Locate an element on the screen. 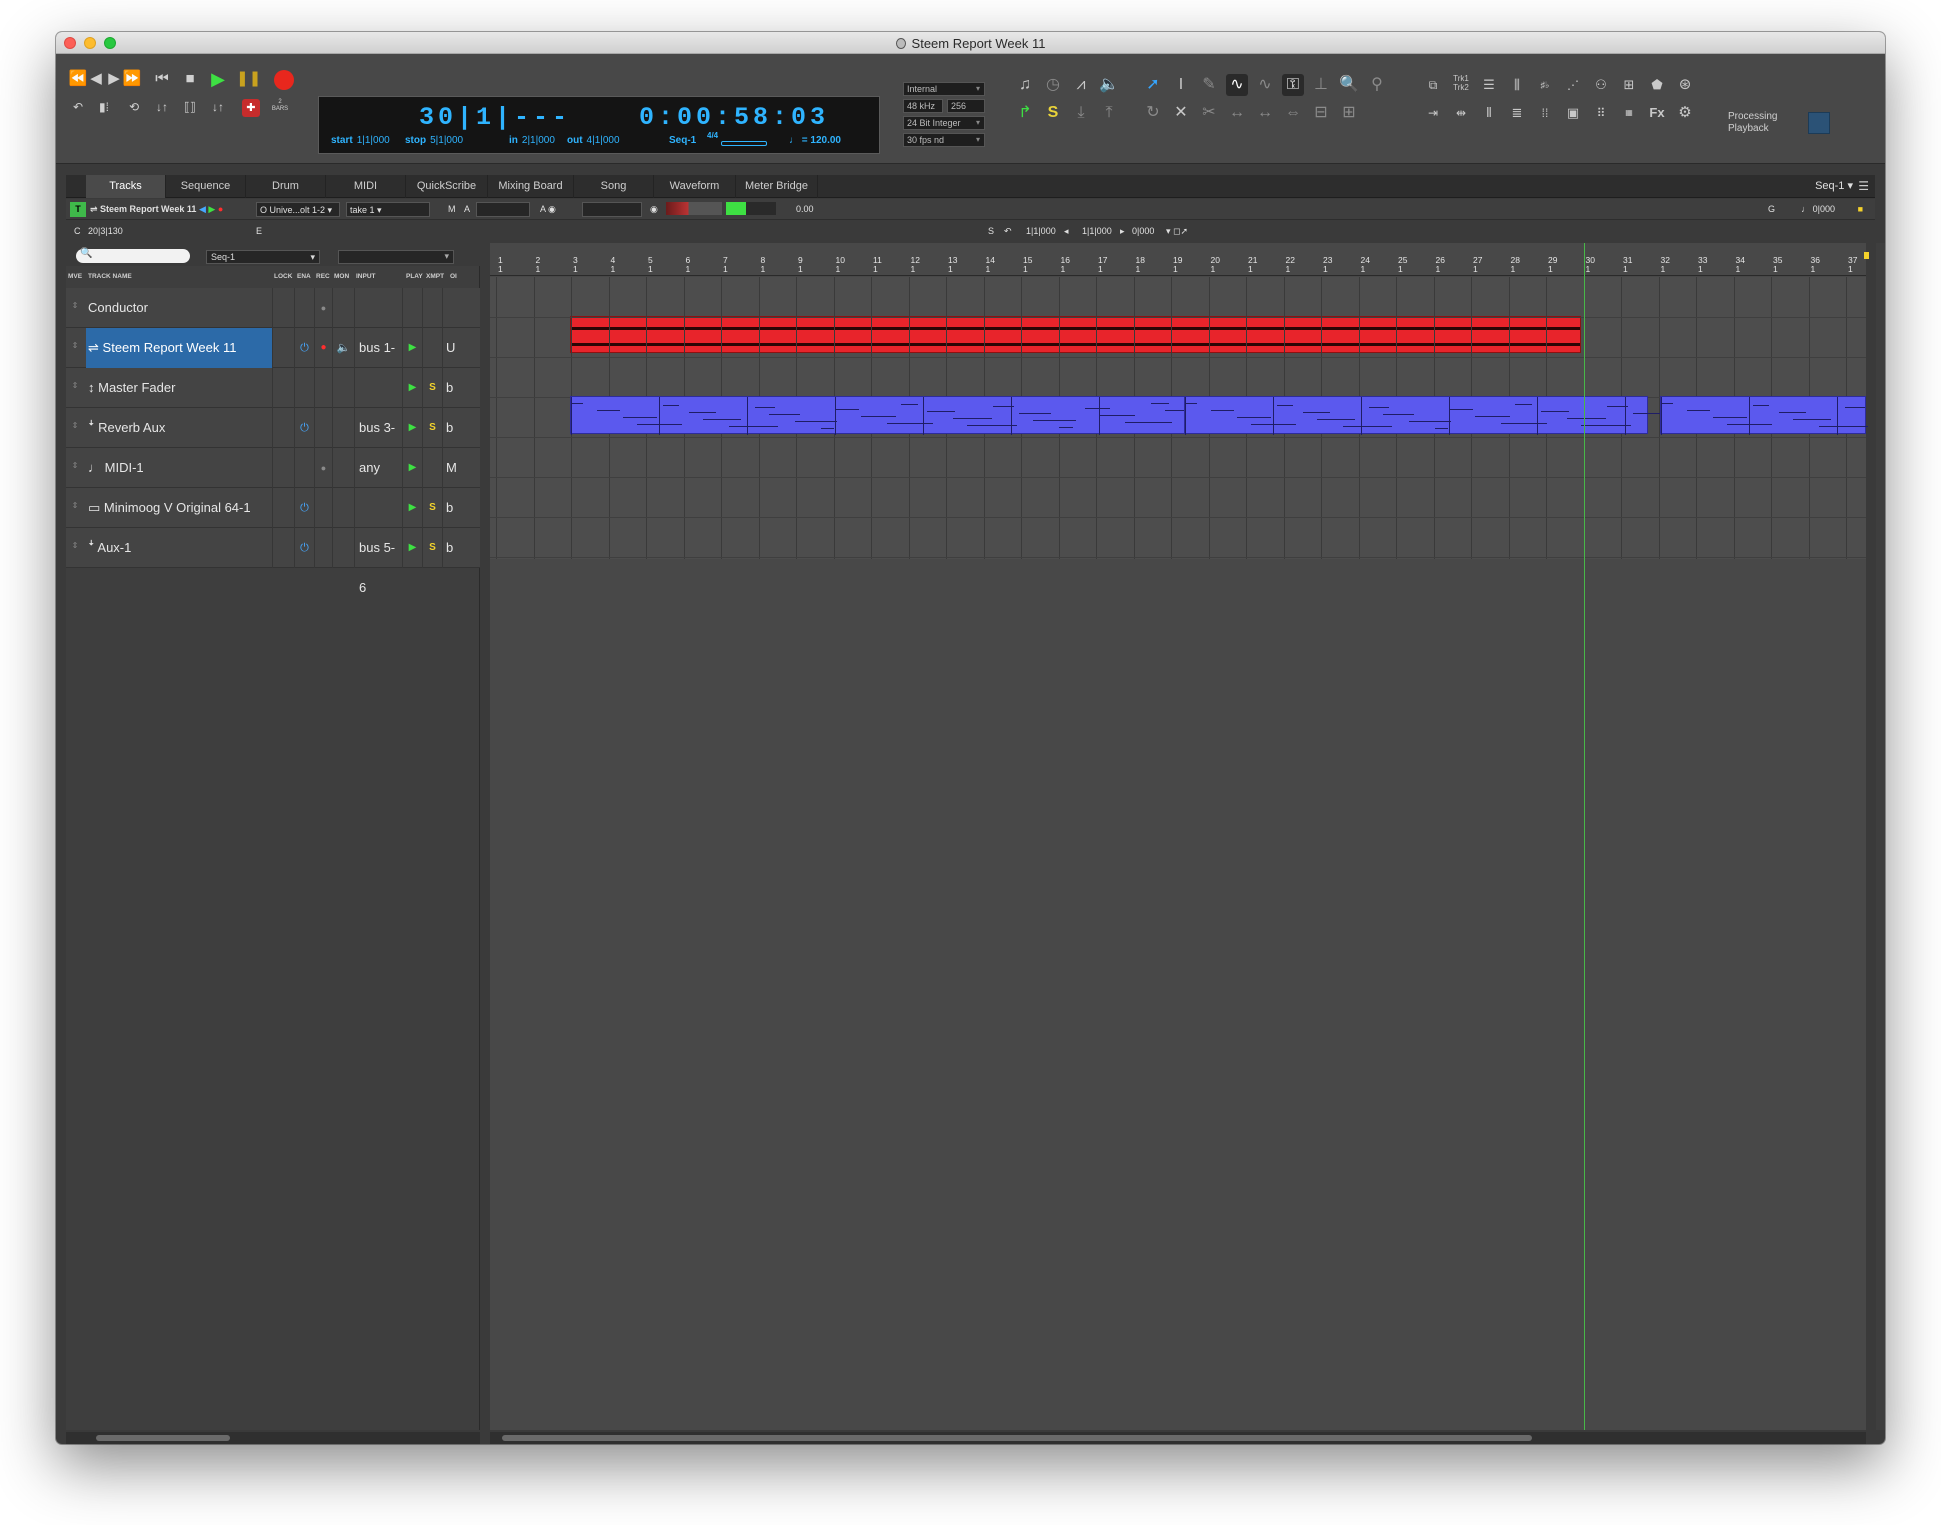 The width and height of the screenshot is (1941, 1525). track-row: ⇕ ♩ MIDI-1 ● any ▶ M is located at coordinates (273, 468).